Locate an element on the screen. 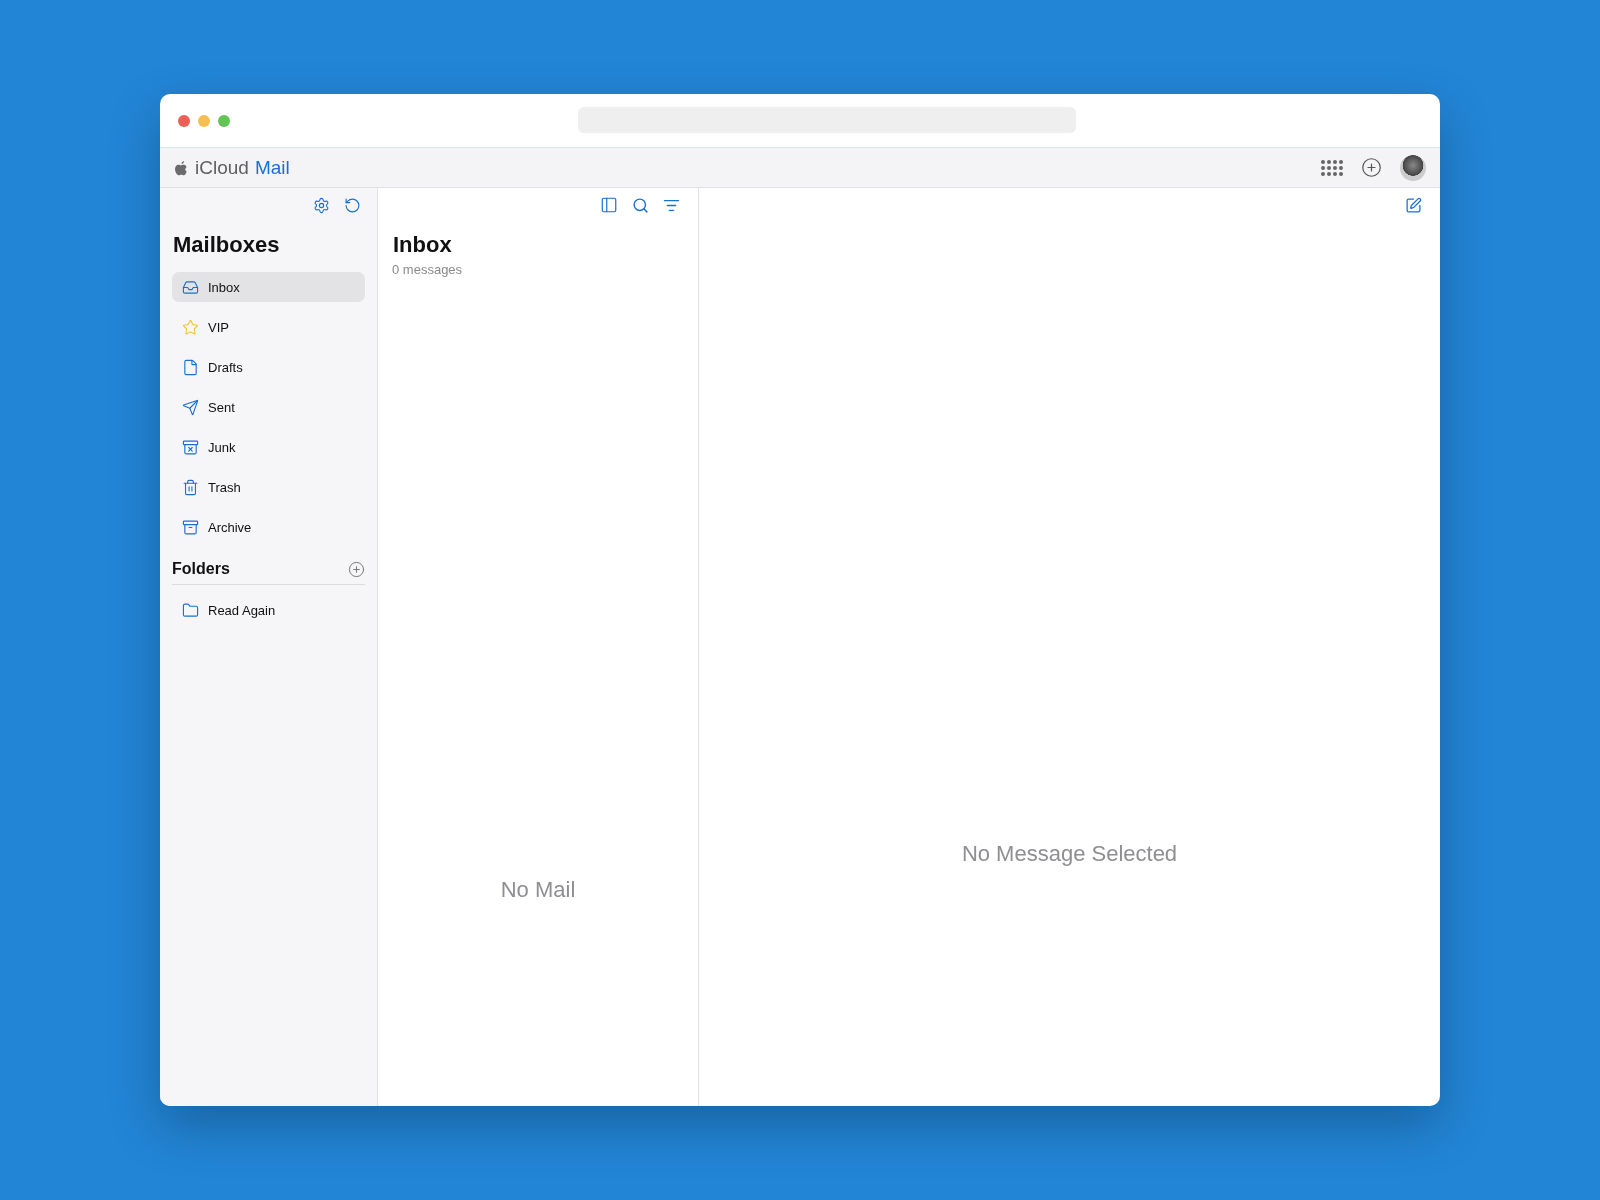 The image size is (1600, 1200). mailbox-item: Sent is located at coordinates (268, 407).